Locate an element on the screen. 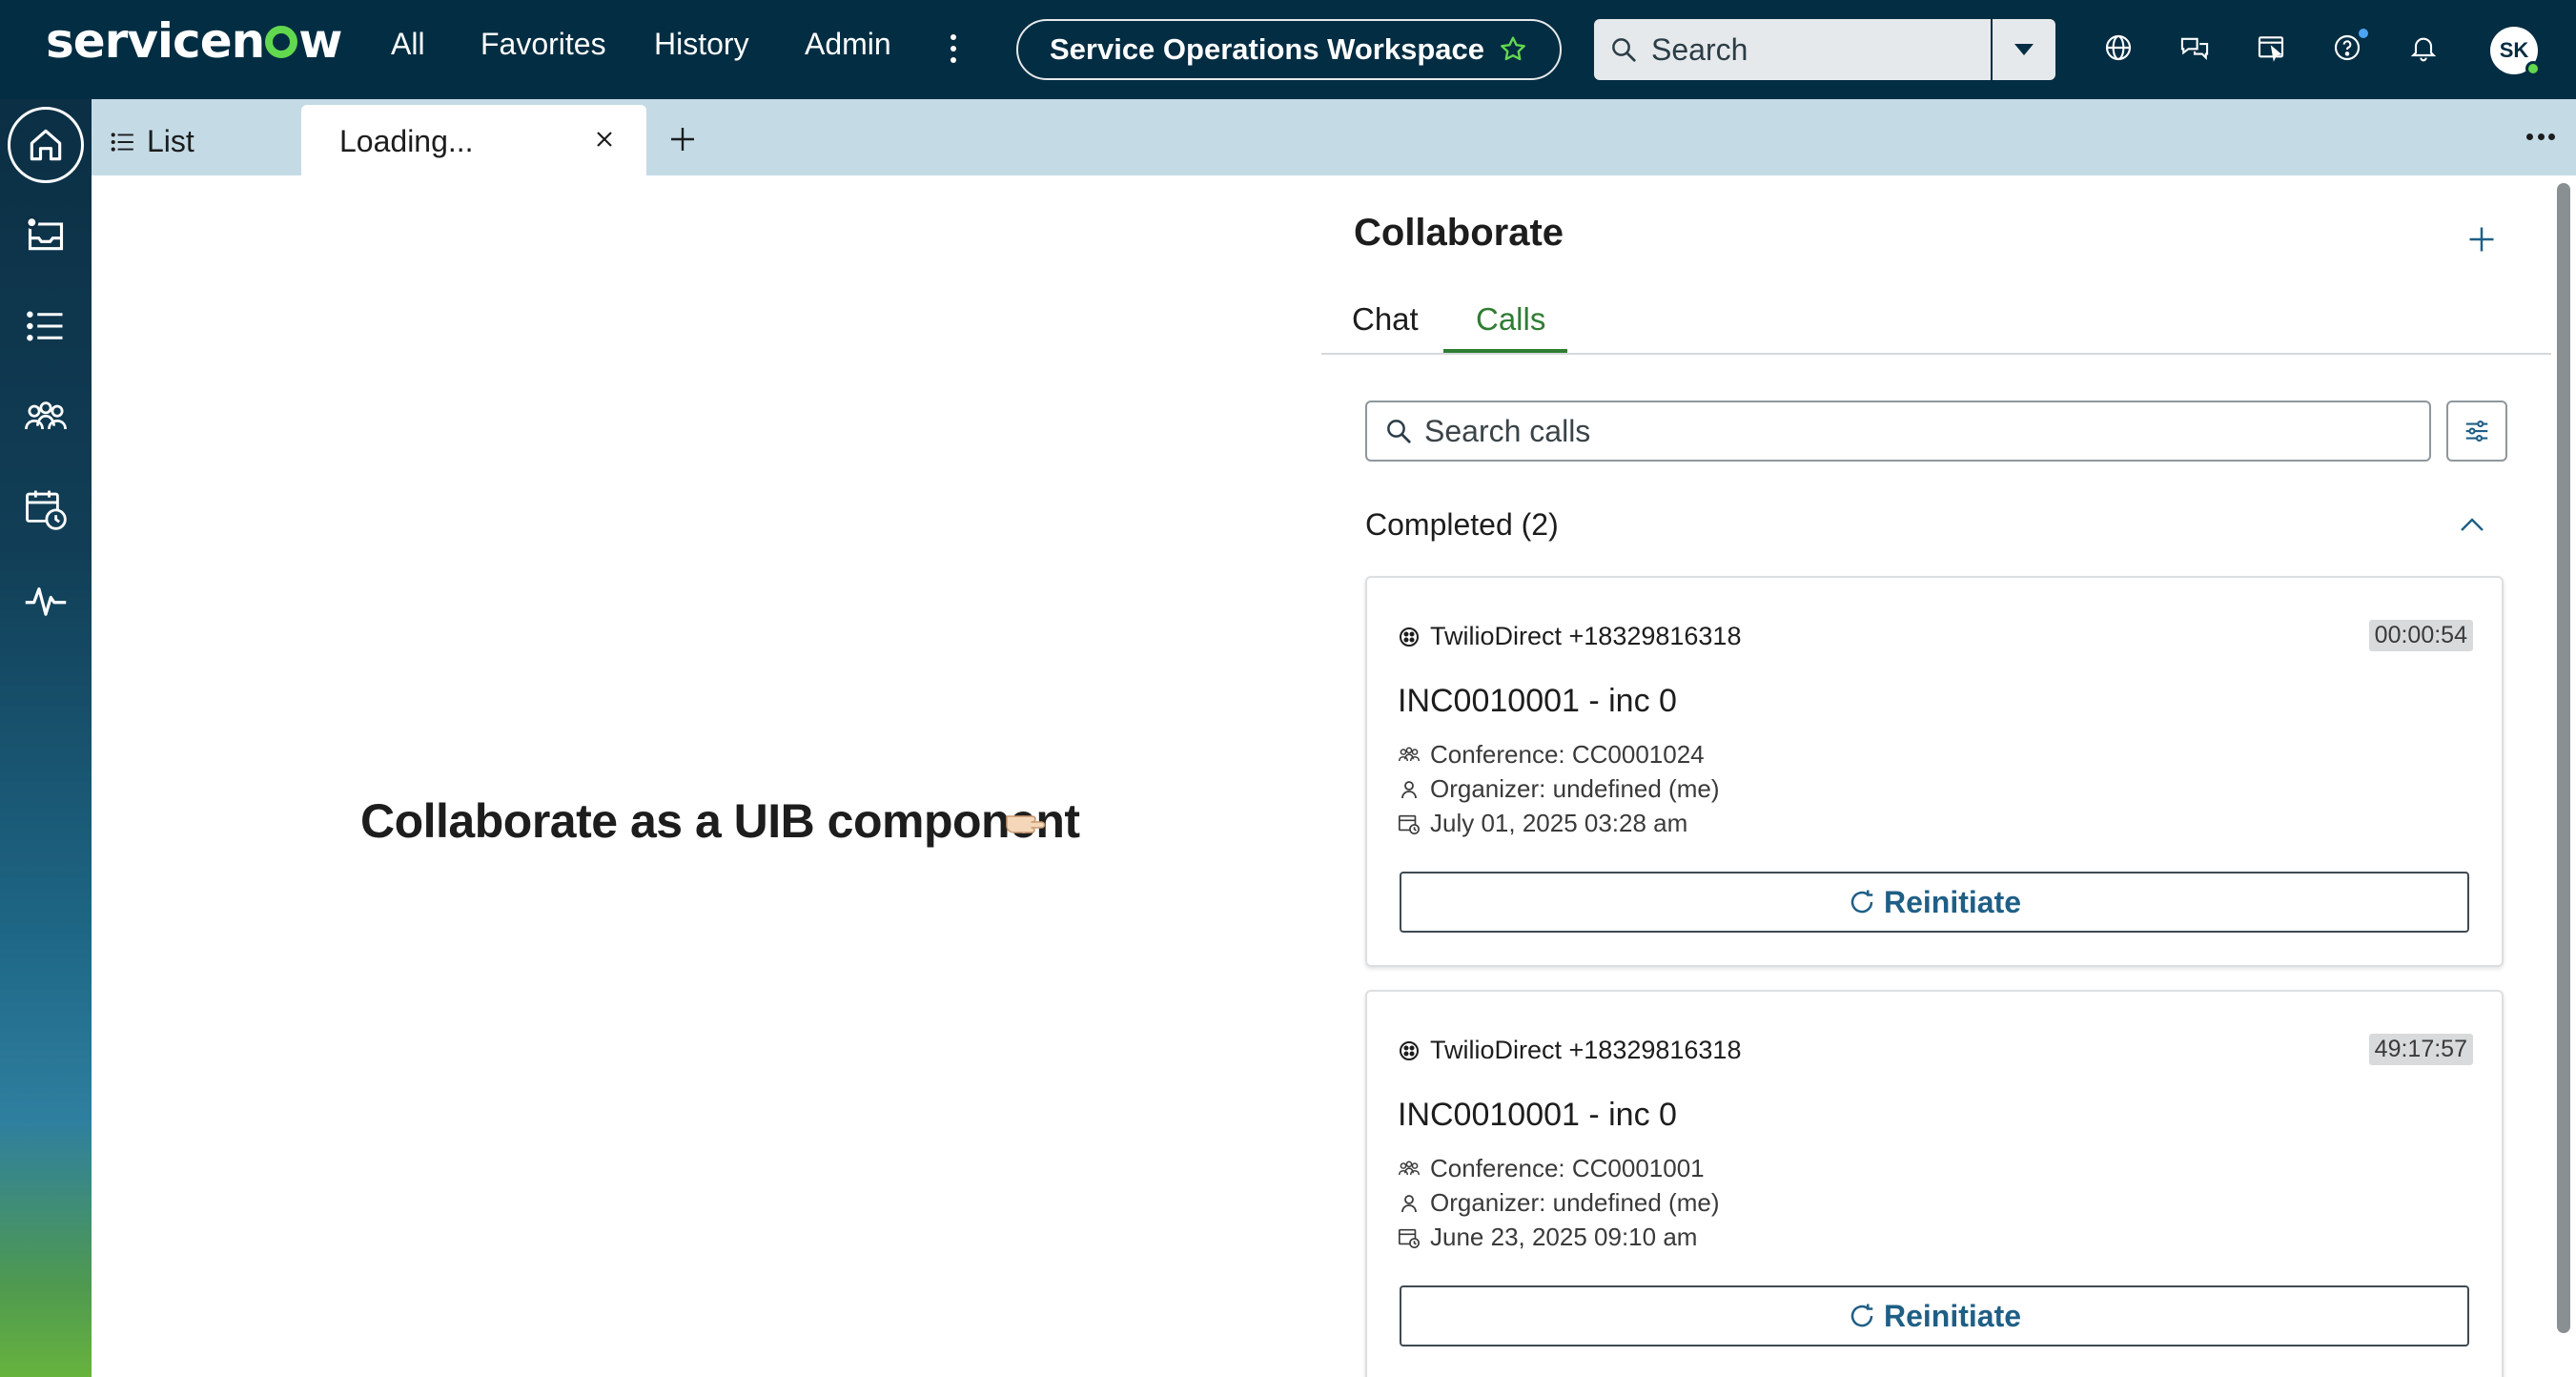 This screenshot has width=2576, height=1377. presence-indicator is located at coordinates (2533, 69).